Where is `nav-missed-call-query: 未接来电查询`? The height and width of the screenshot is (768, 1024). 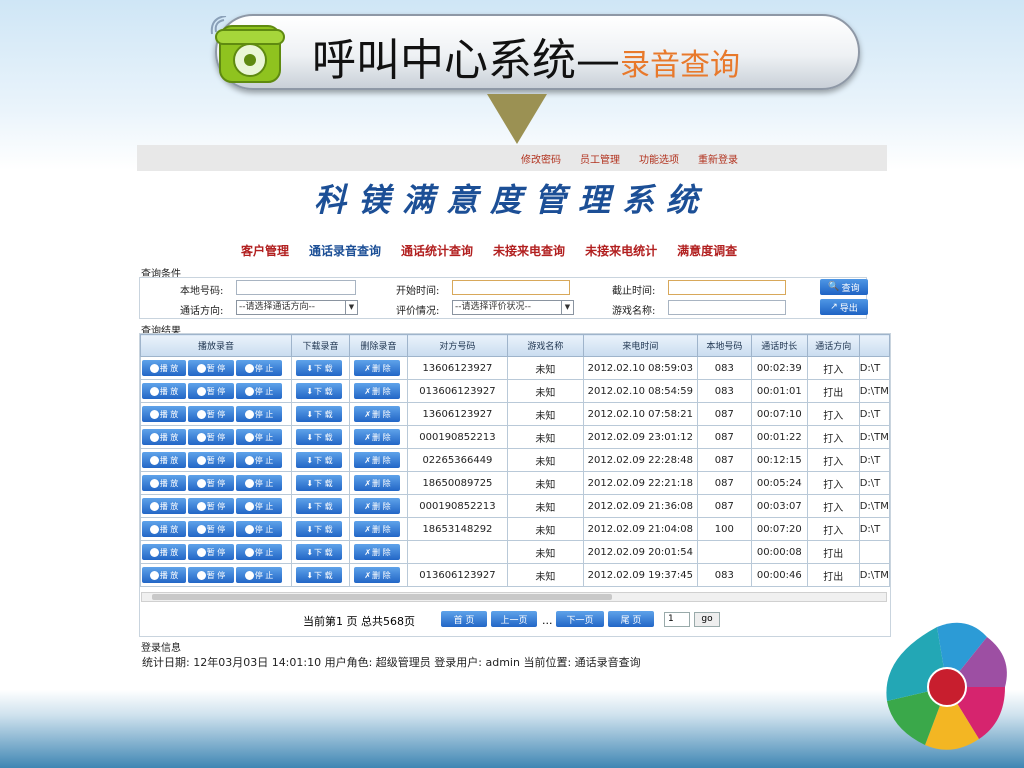
nav-missed-call-query: 未接来电查询 is located at coordinates (529, 250).